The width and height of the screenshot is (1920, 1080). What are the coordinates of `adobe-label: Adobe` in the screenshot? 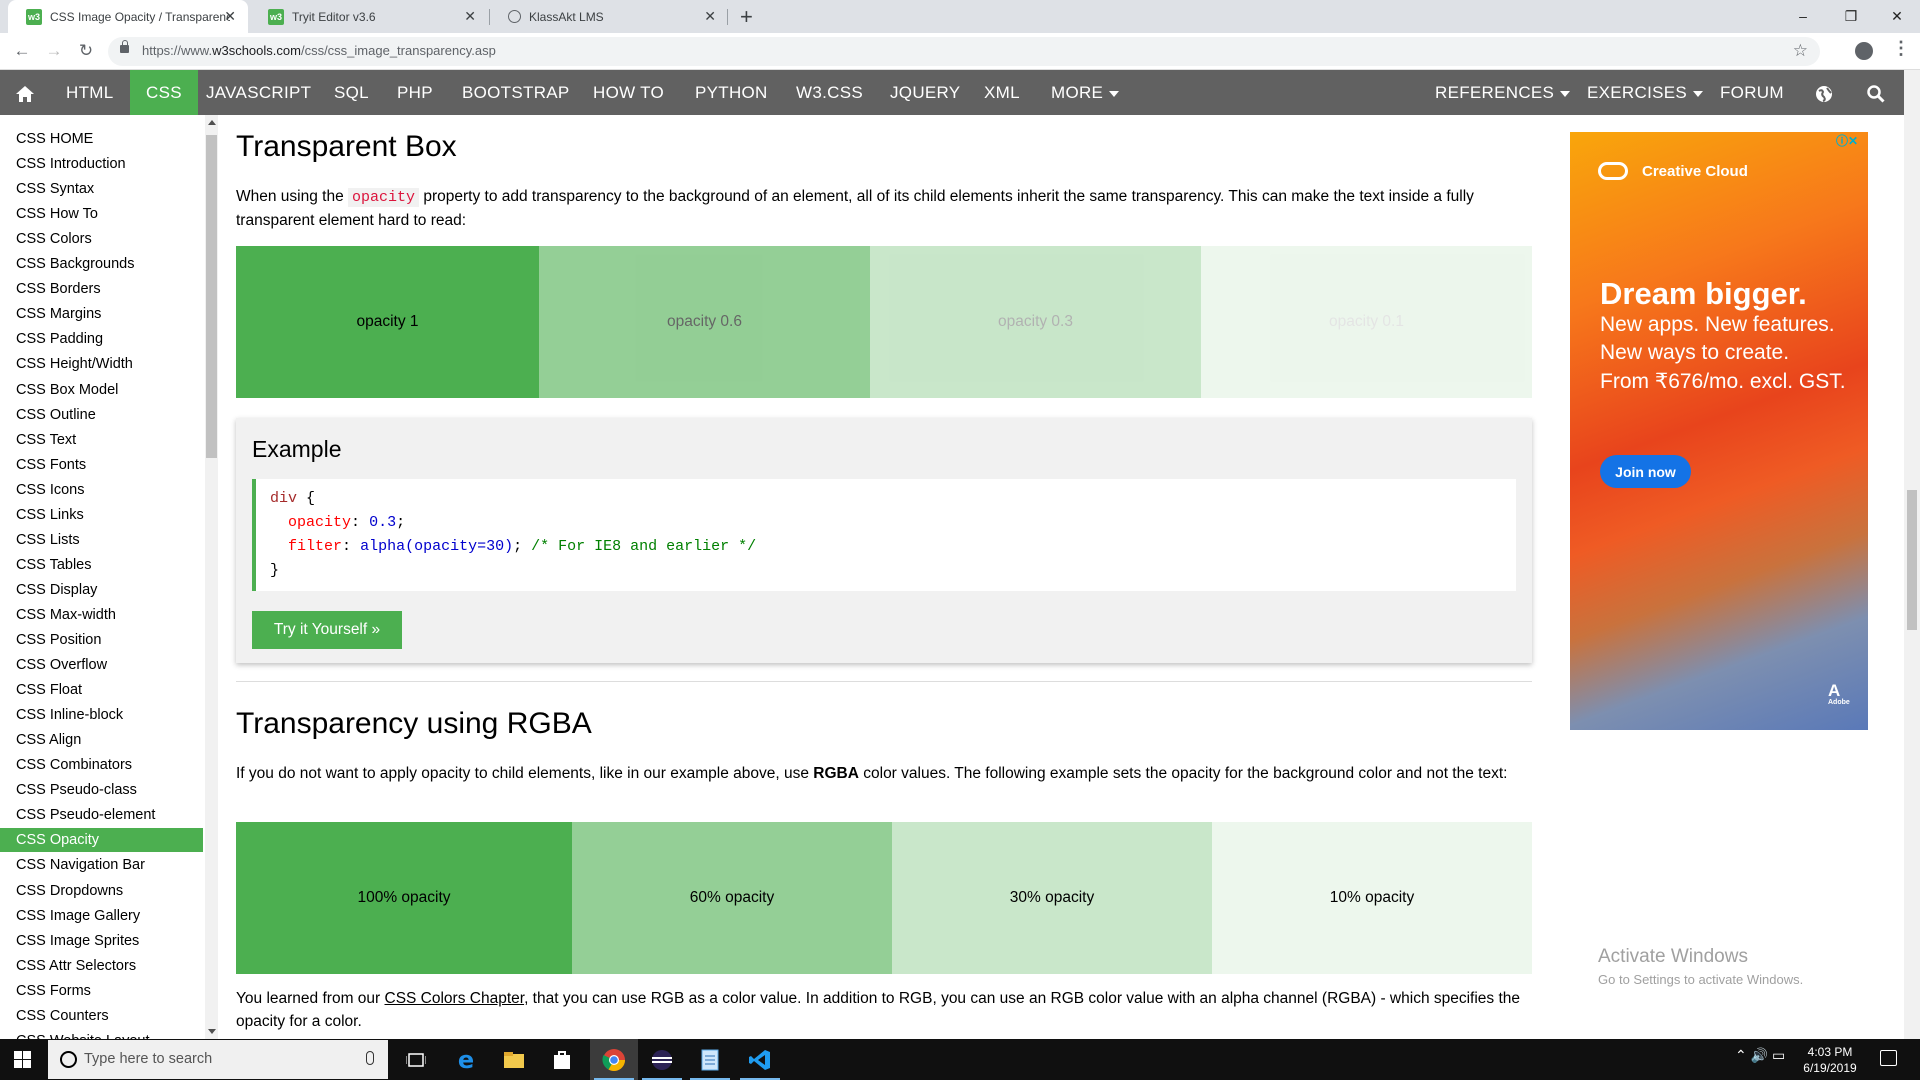 It's located at (1839, 702).